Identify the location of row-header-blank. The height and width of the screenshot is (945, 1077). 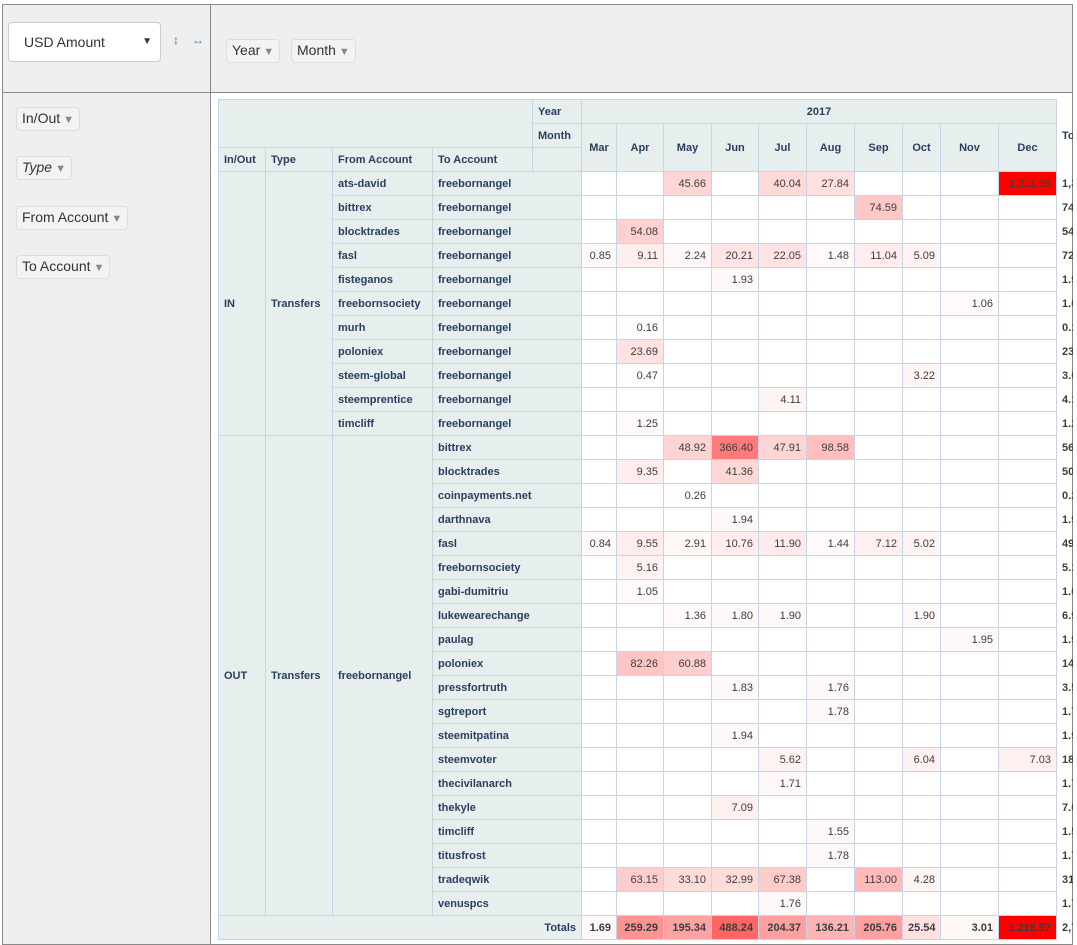
(557, 159).